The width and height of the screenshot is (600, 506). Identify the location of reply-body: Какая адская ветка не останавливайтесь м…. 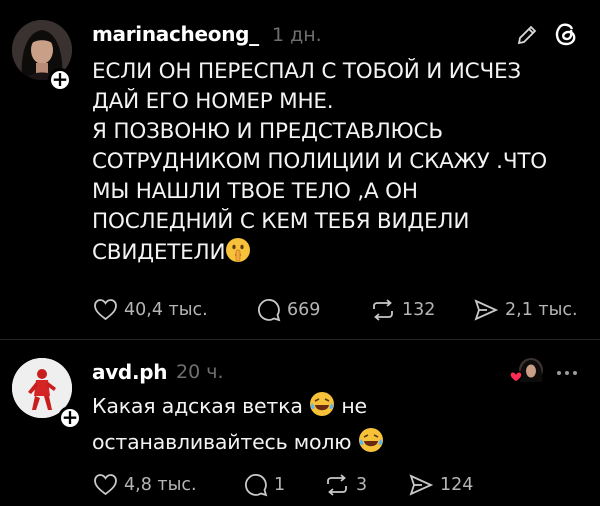
(337, 426).